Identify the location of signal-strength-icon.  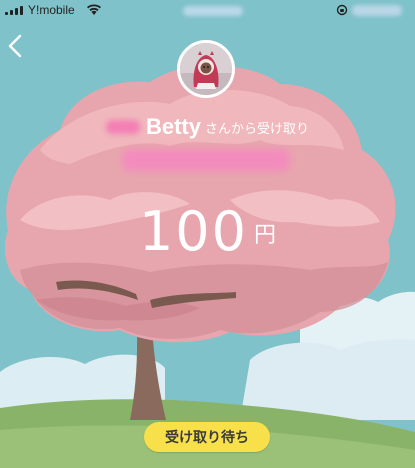
(14, 10).